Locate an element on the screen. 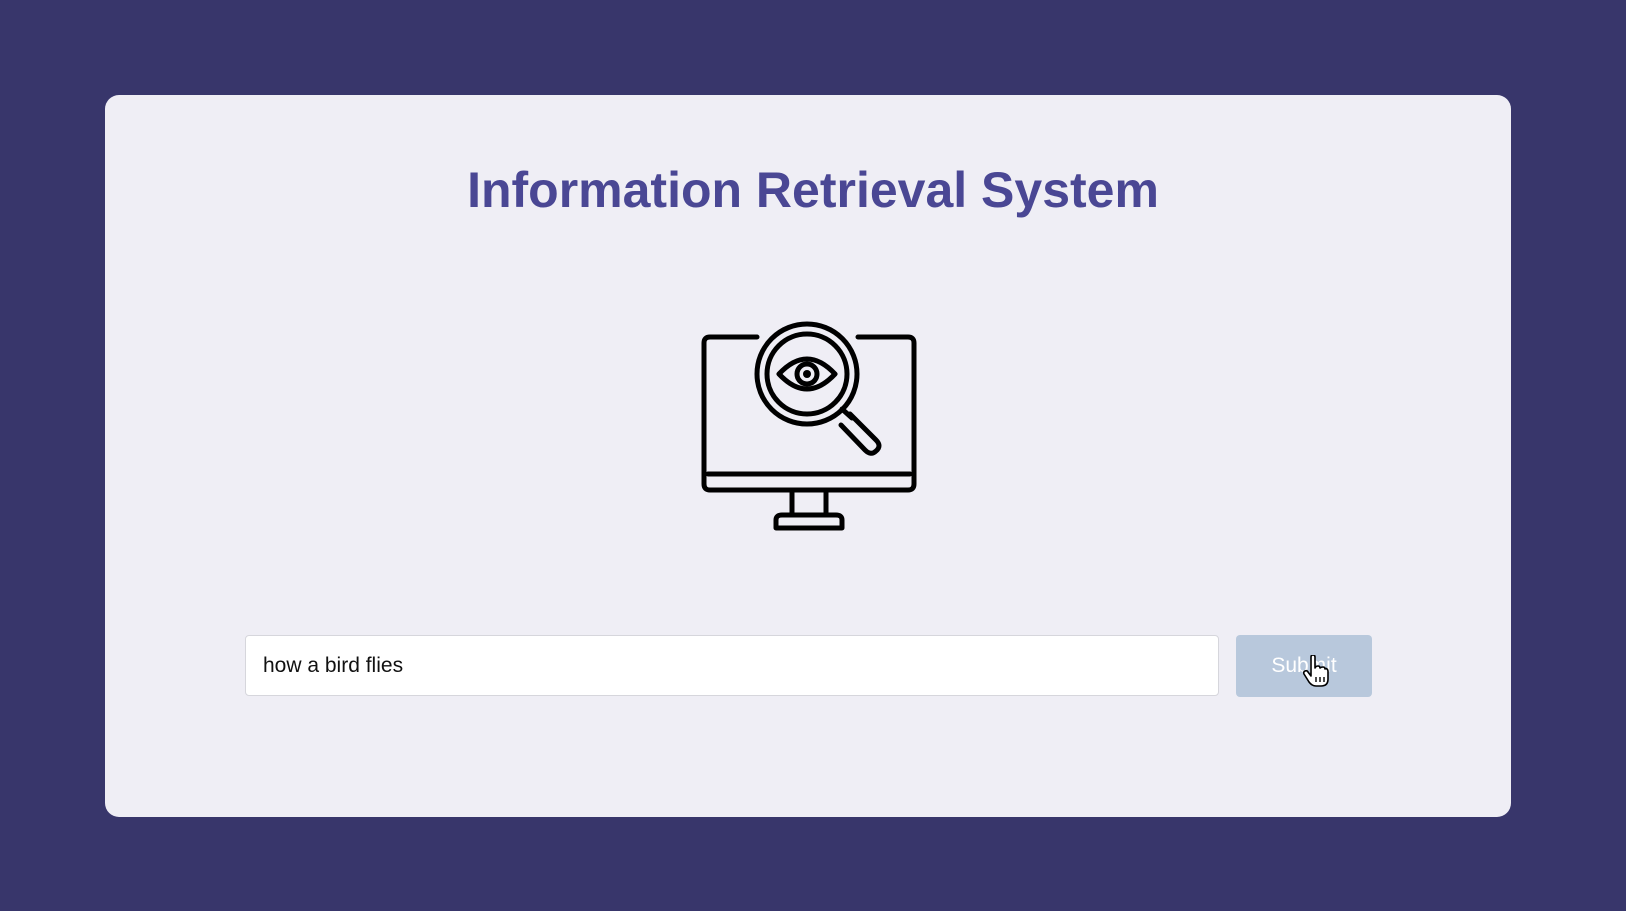 The image size is (1626, 911). page-title: Information Retrieval System is located at coordinates (813, 190).